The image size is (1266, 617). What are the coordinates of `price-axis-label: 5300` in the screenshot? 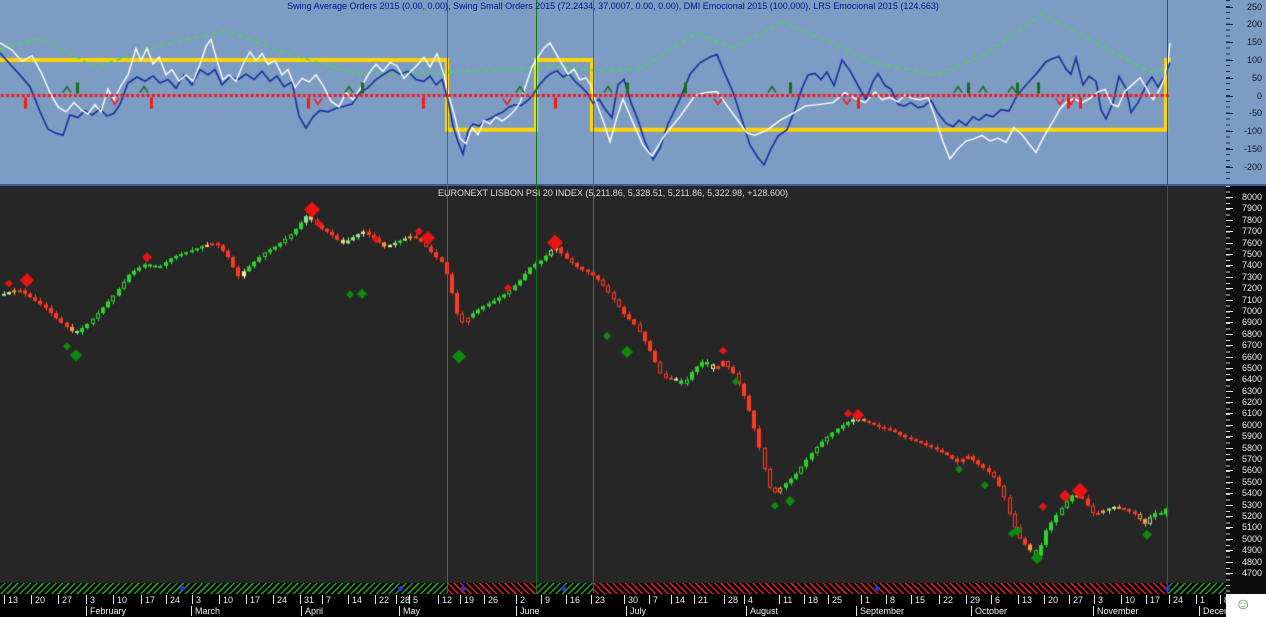 It's located at (1251, 504).